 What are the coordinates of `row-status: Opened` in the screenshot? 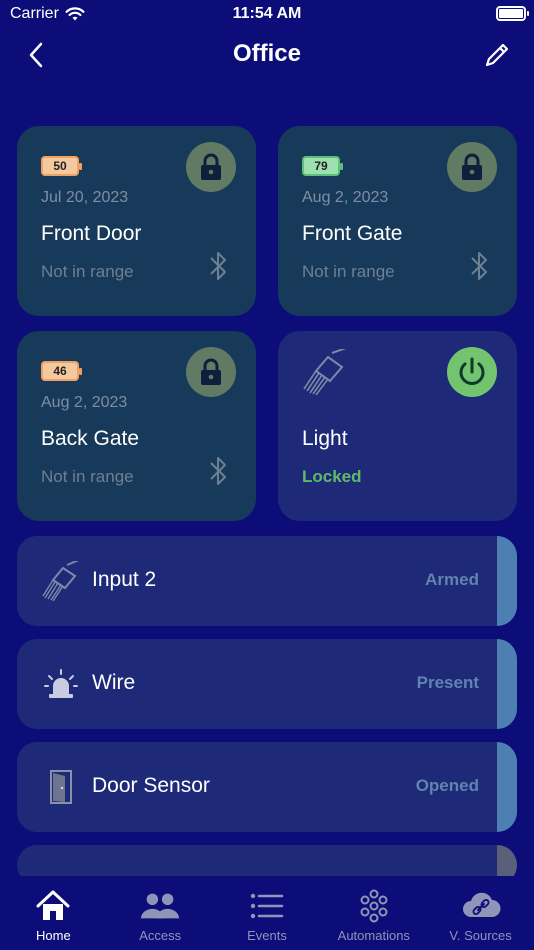 It's located at (447, 785).